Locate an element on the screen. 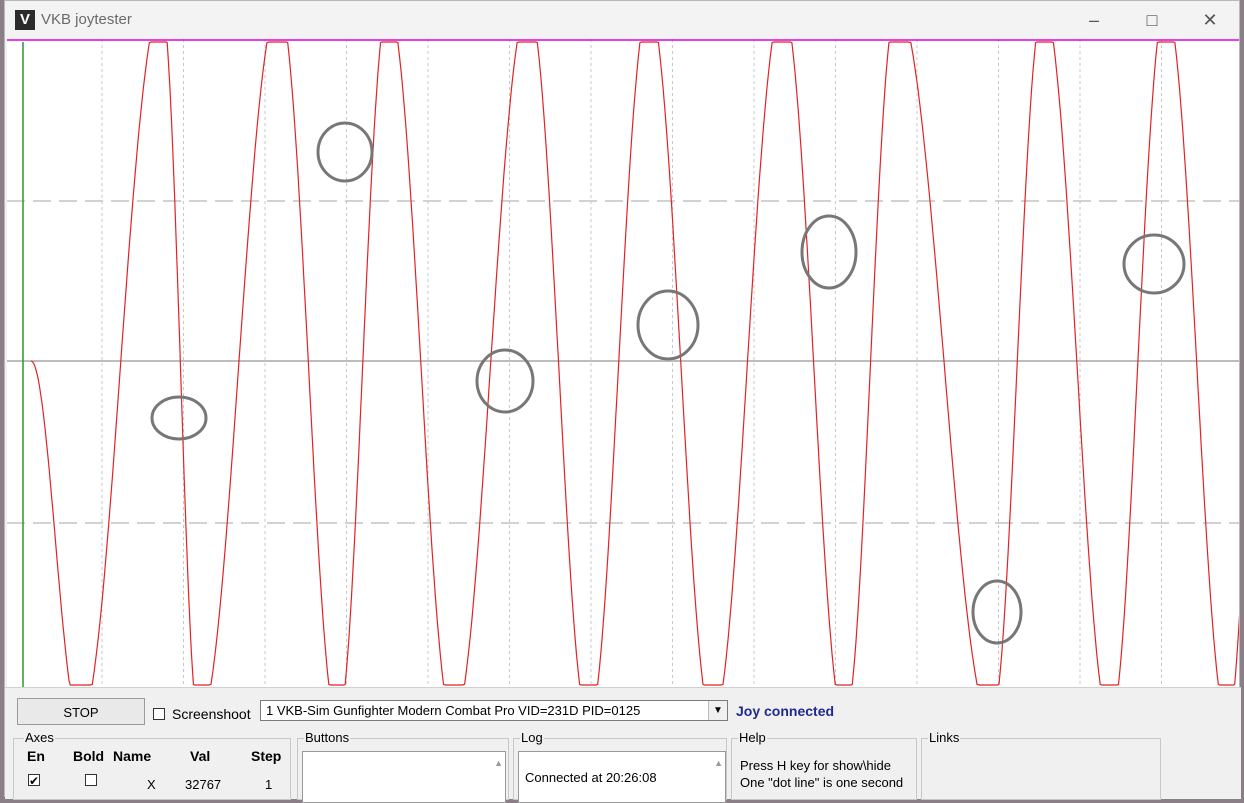  title-bar: V VKB joytester – □ ✕ is located at coordinates (622, 20).